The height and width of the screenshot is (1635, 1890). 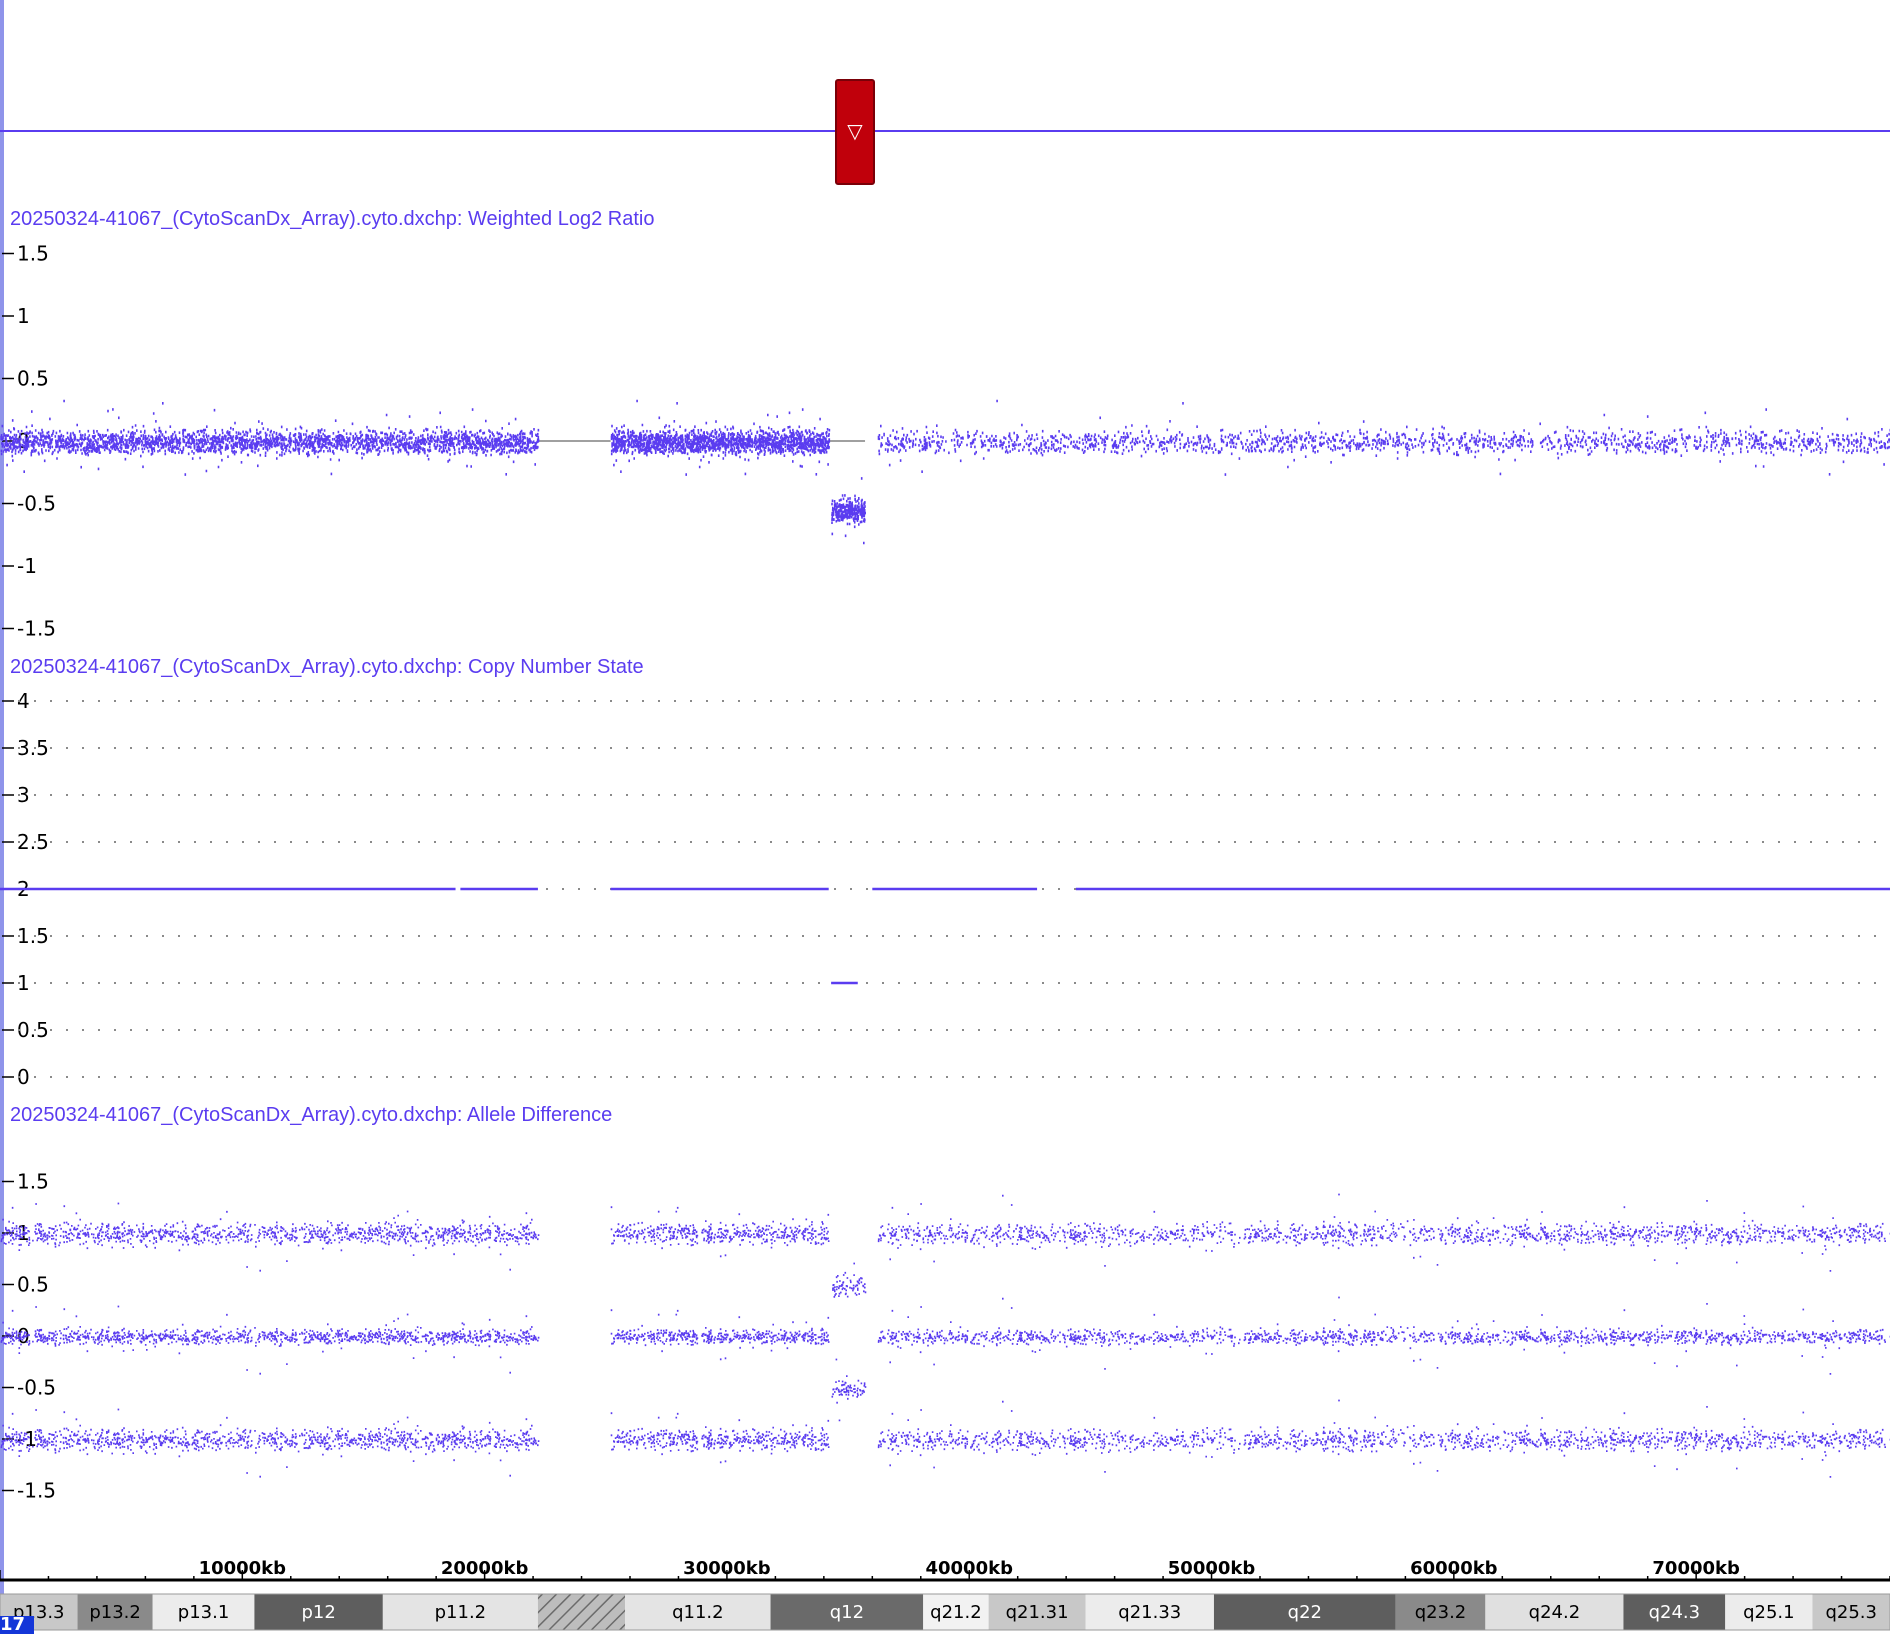 I want to click on ideogram-band-label: q23.2, so click(x=1441, y=1612).